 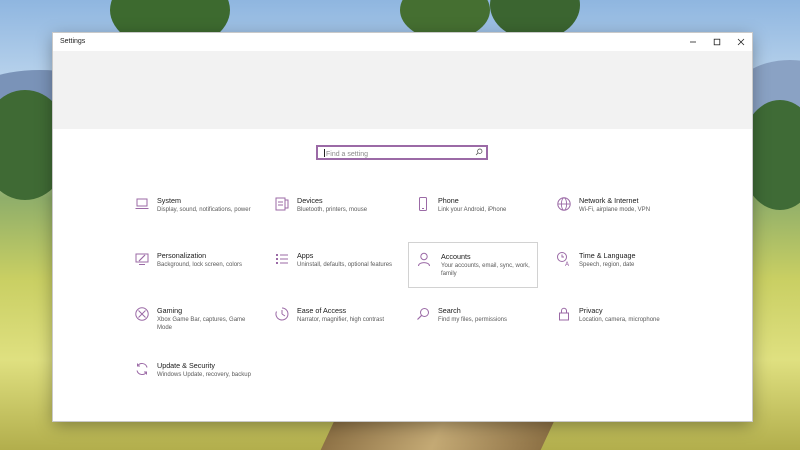 What do you see at coordinates (186, 365) in the screenshot?
I see `tile-title: Update & Security` at bounding box center [186, 365].